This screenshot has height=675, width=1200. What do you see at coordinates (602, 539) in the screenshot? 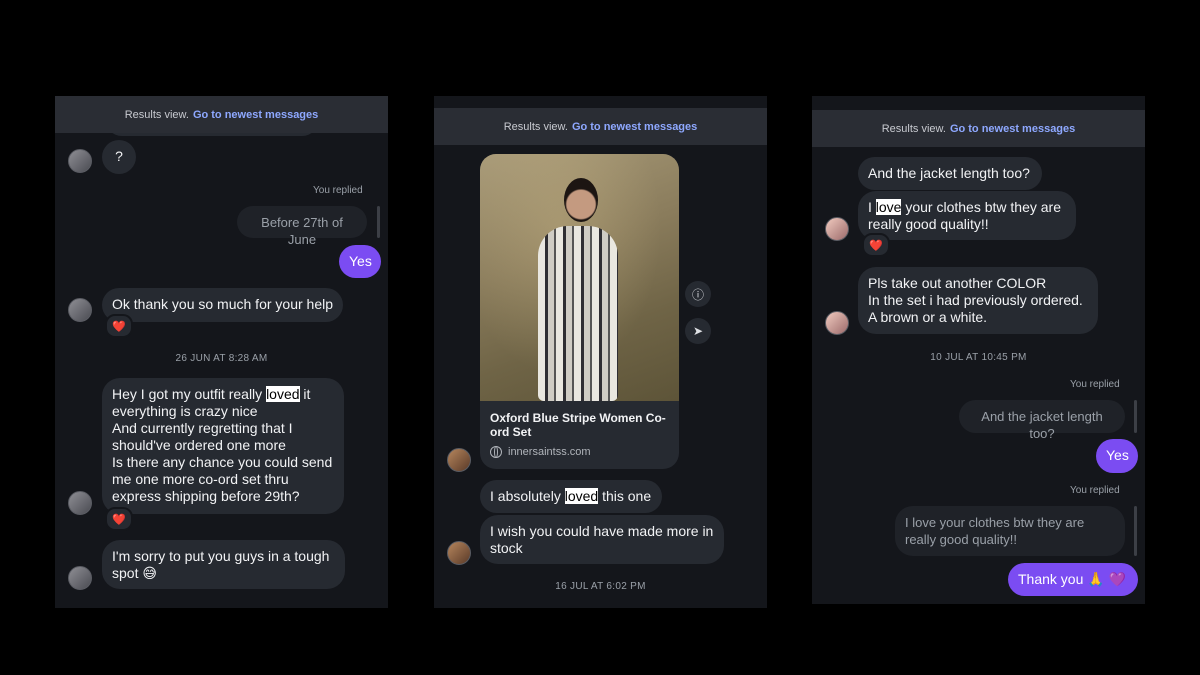
I see `message-bubble: I wish you could have made more in stock` at bounding box center [602, 539].